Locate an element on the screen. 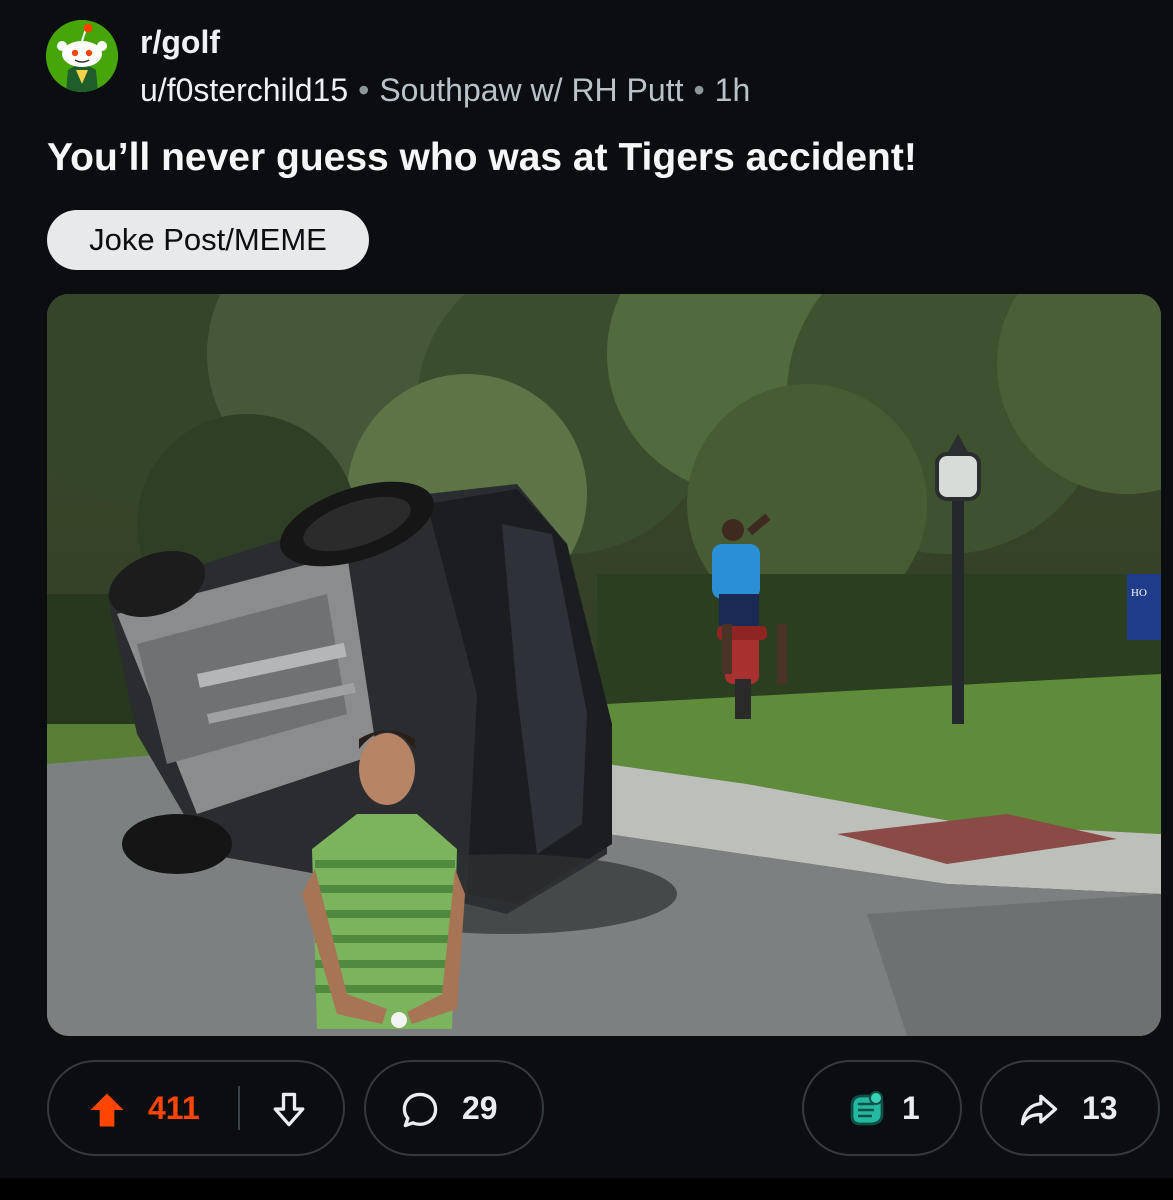 The image size is (1173, 1200). speech-bubble-icon is located at coordinates (420, 1110).